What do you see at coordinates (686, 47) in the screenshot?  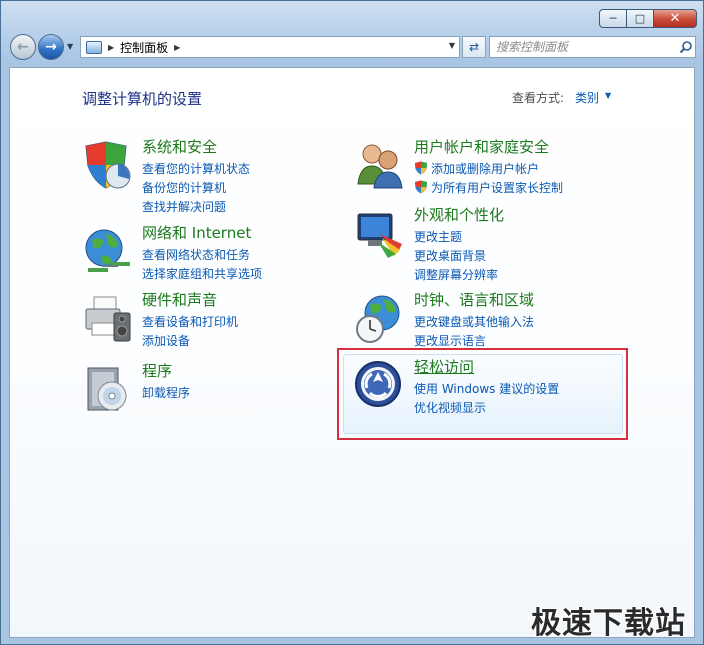 I see `search-icon` at bounding box center [686, 47].